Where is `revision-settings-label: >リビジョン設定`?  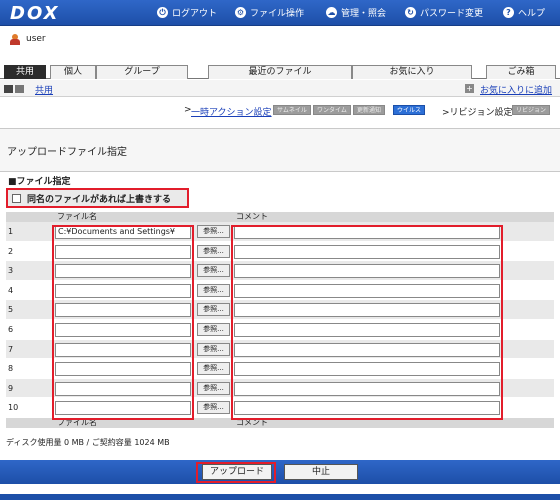
revision-settings-label: >リビジョン設定 is located at coordinates (477, 113).